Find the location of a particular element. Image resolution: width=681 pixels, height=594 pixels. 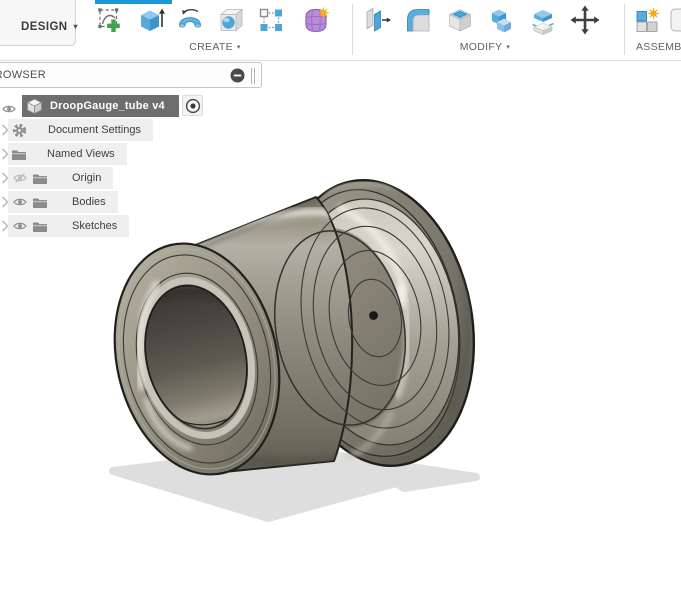

activate-component-radio is located at coordinates (192, 105).